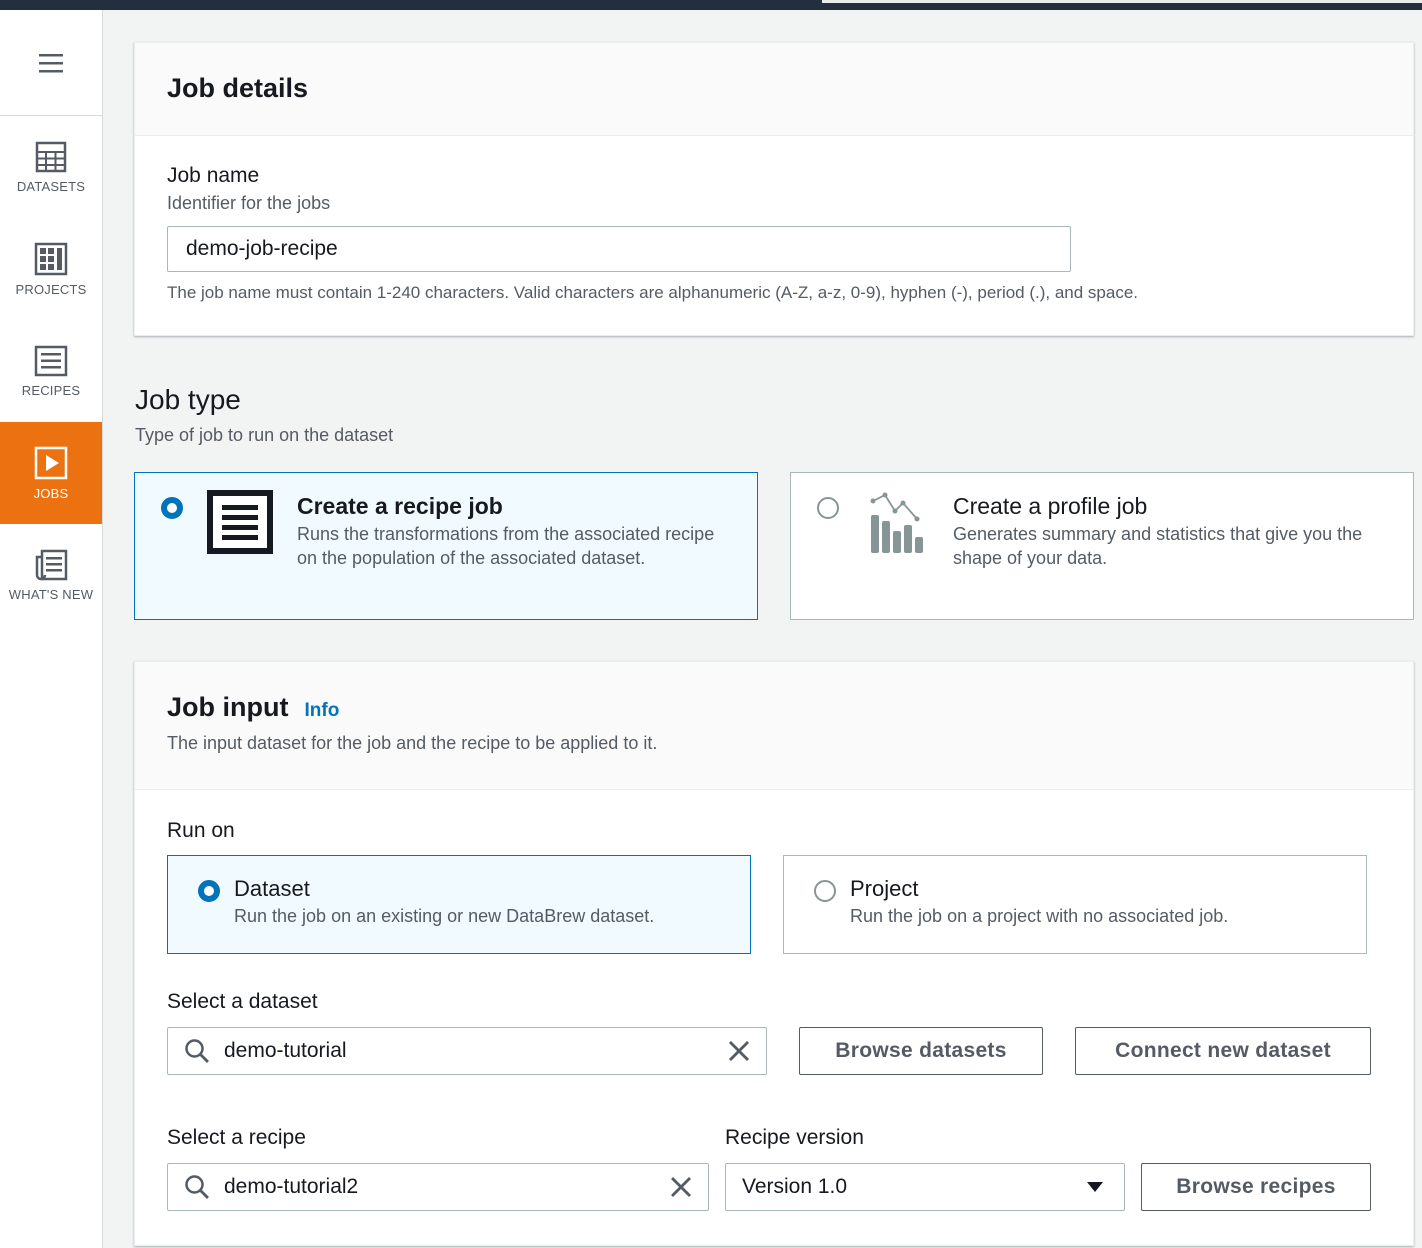 The width and height of the screenshot is (1422, 1248). What do you see at coordinates (884, 888) in the screenshot?
I see `project-option-title: Project` at bounding box center [884, 888].